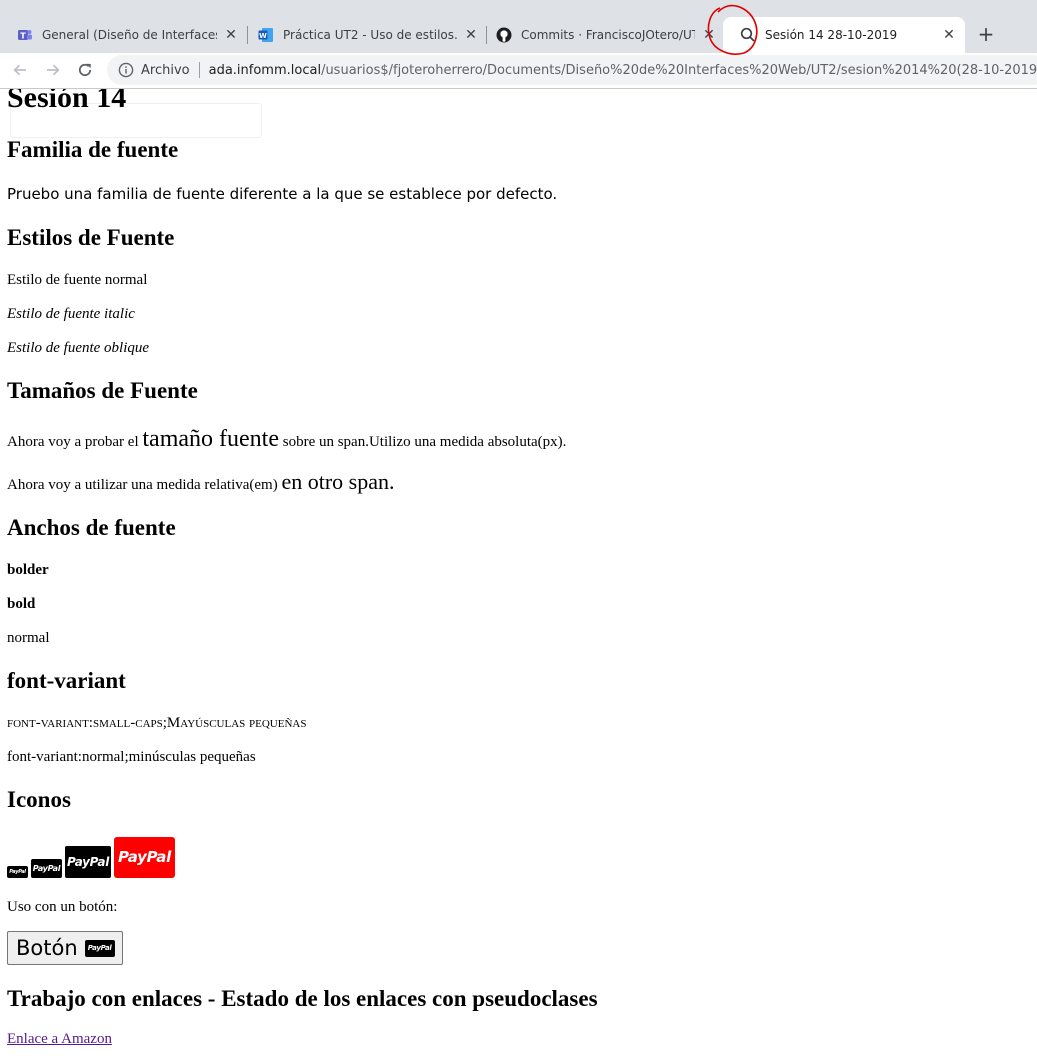  I want to click on estilo-italic: Estilo de fuente italic, so click(71, 314).